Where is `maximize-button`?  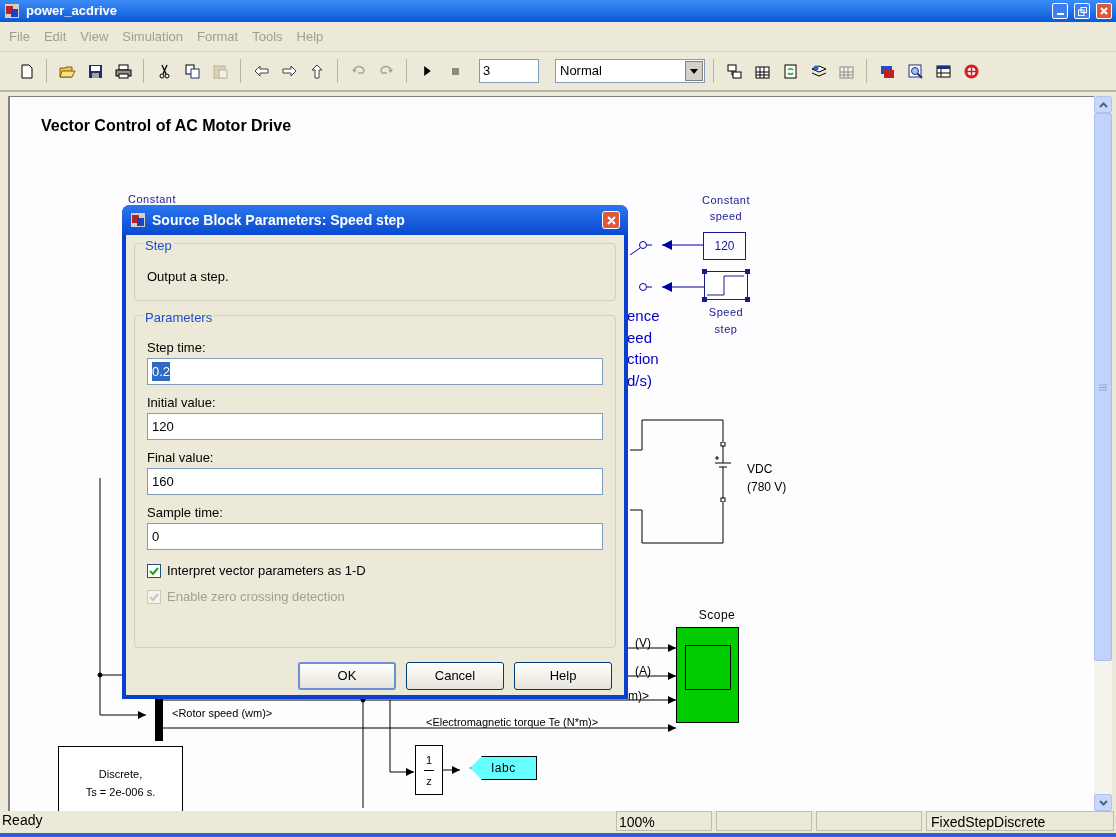
maximize-button is located at coordinates (1082, 11).